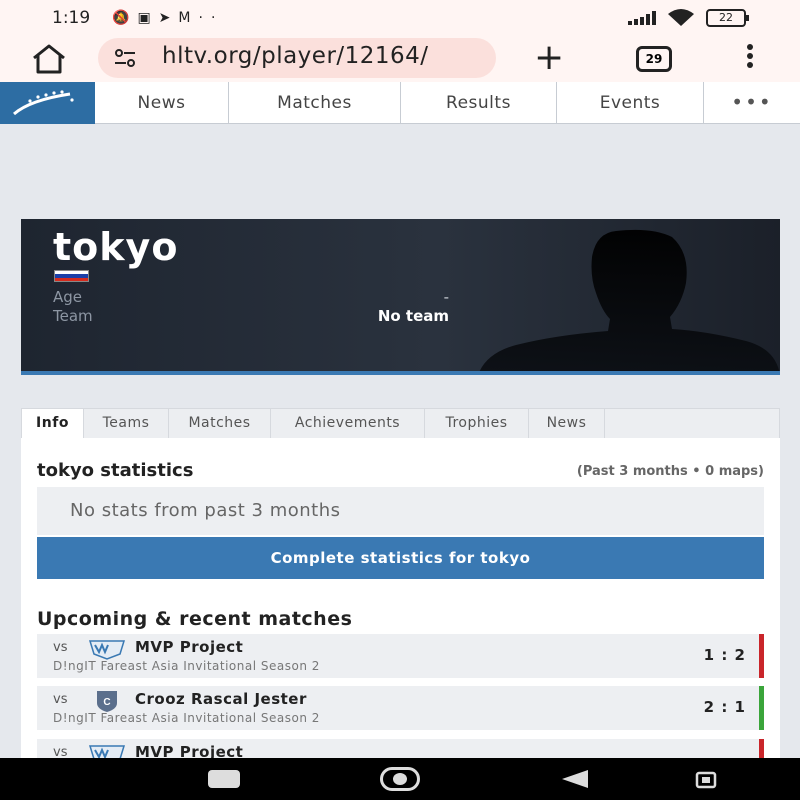 The image size is (800, 800). I want to click on stats-period: (Past 3 months • 0 maps), so click(670, 471).